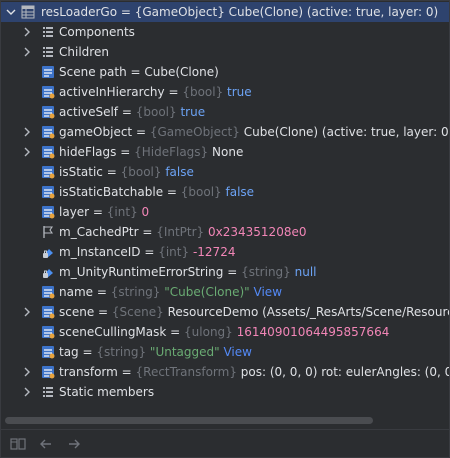 Image resolution: width=450 pixels, height=458 pixels. I want to click on name-name: name, so click(76, 292).